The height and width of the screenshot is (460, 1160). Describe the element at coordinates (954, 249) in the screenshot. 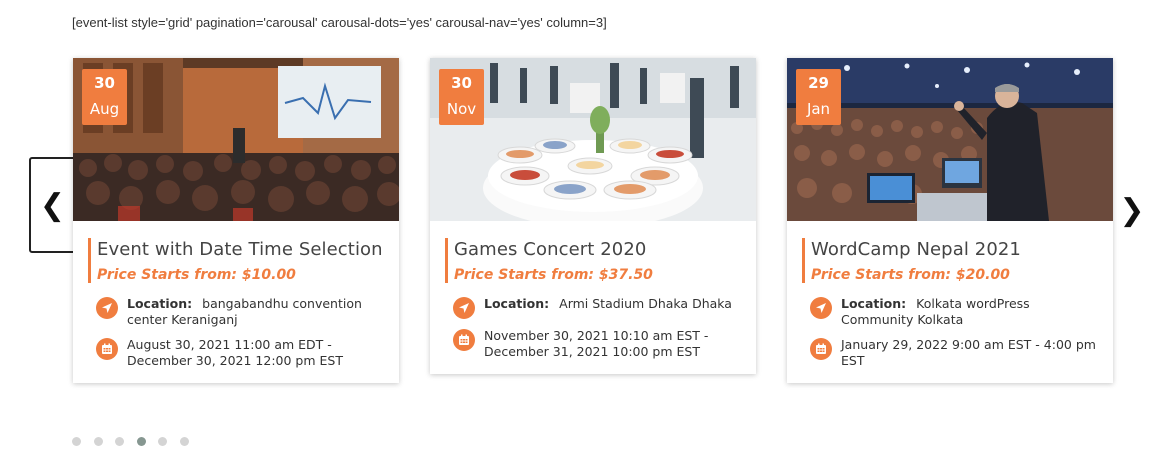

I see `event-title-link: WordCamp Nepal 2021` at that location.